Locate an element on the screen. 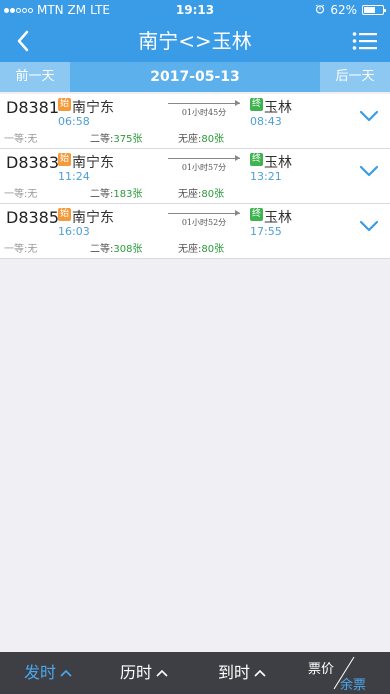 The width and height of the screenshot is (390, 694). departure-time: 16:03 is located at coordinates (74, 231).